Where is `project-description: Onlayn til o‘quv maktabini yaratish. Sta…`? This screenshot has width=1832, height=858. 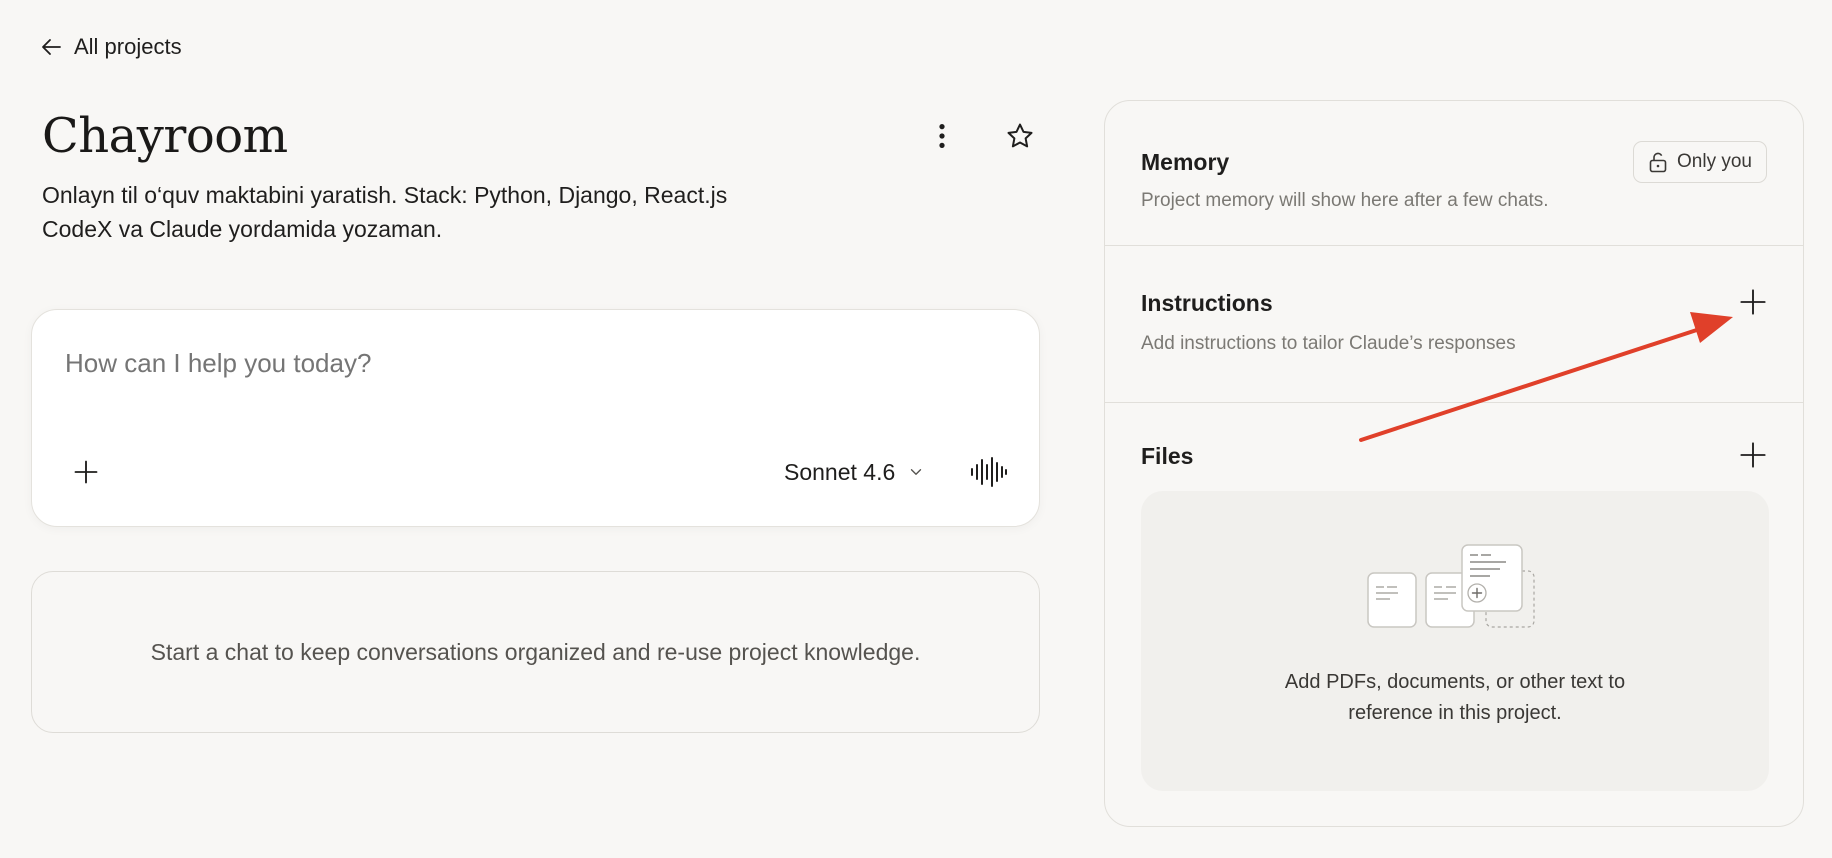 project-description: Onlayn til o‘quv maktabini yaratish. Sta… is located at coordinates (422, 212).